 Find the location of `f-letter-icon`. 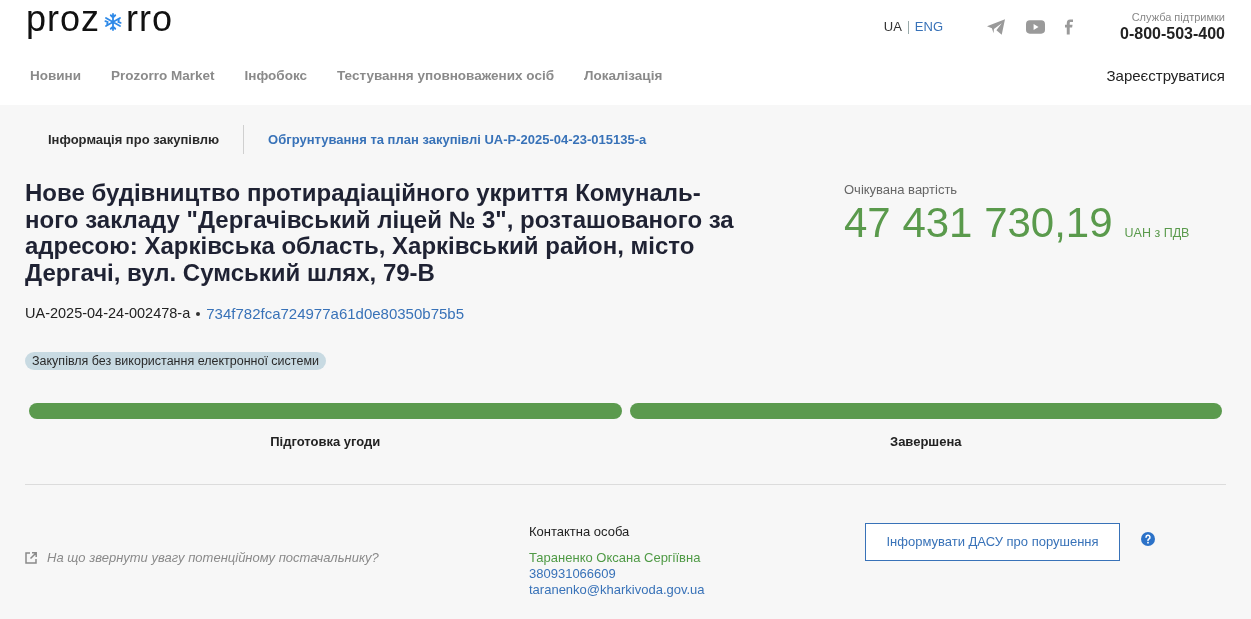

f-letter-icon is located at coordinates (1069, 27).